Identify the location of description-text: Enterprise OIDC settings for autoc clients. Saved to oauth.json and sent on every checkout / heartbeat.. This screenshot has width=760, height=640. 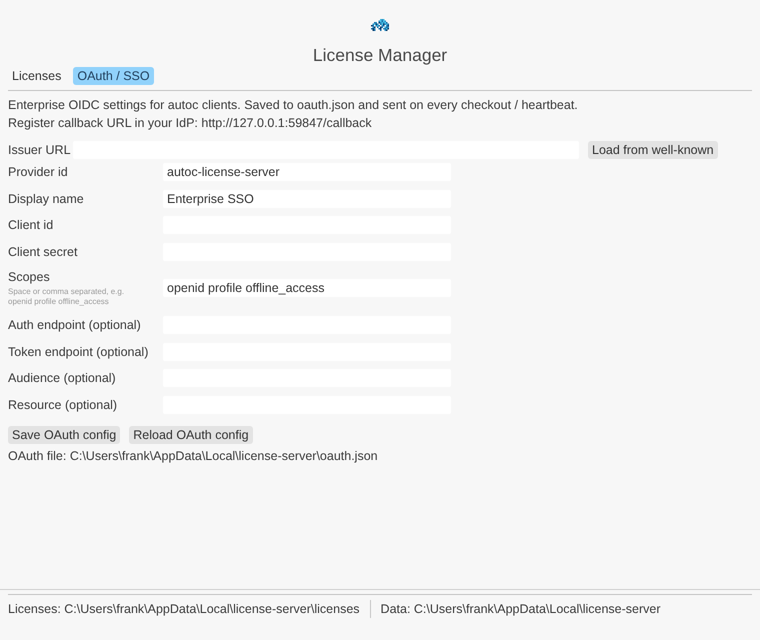
(293, 105).